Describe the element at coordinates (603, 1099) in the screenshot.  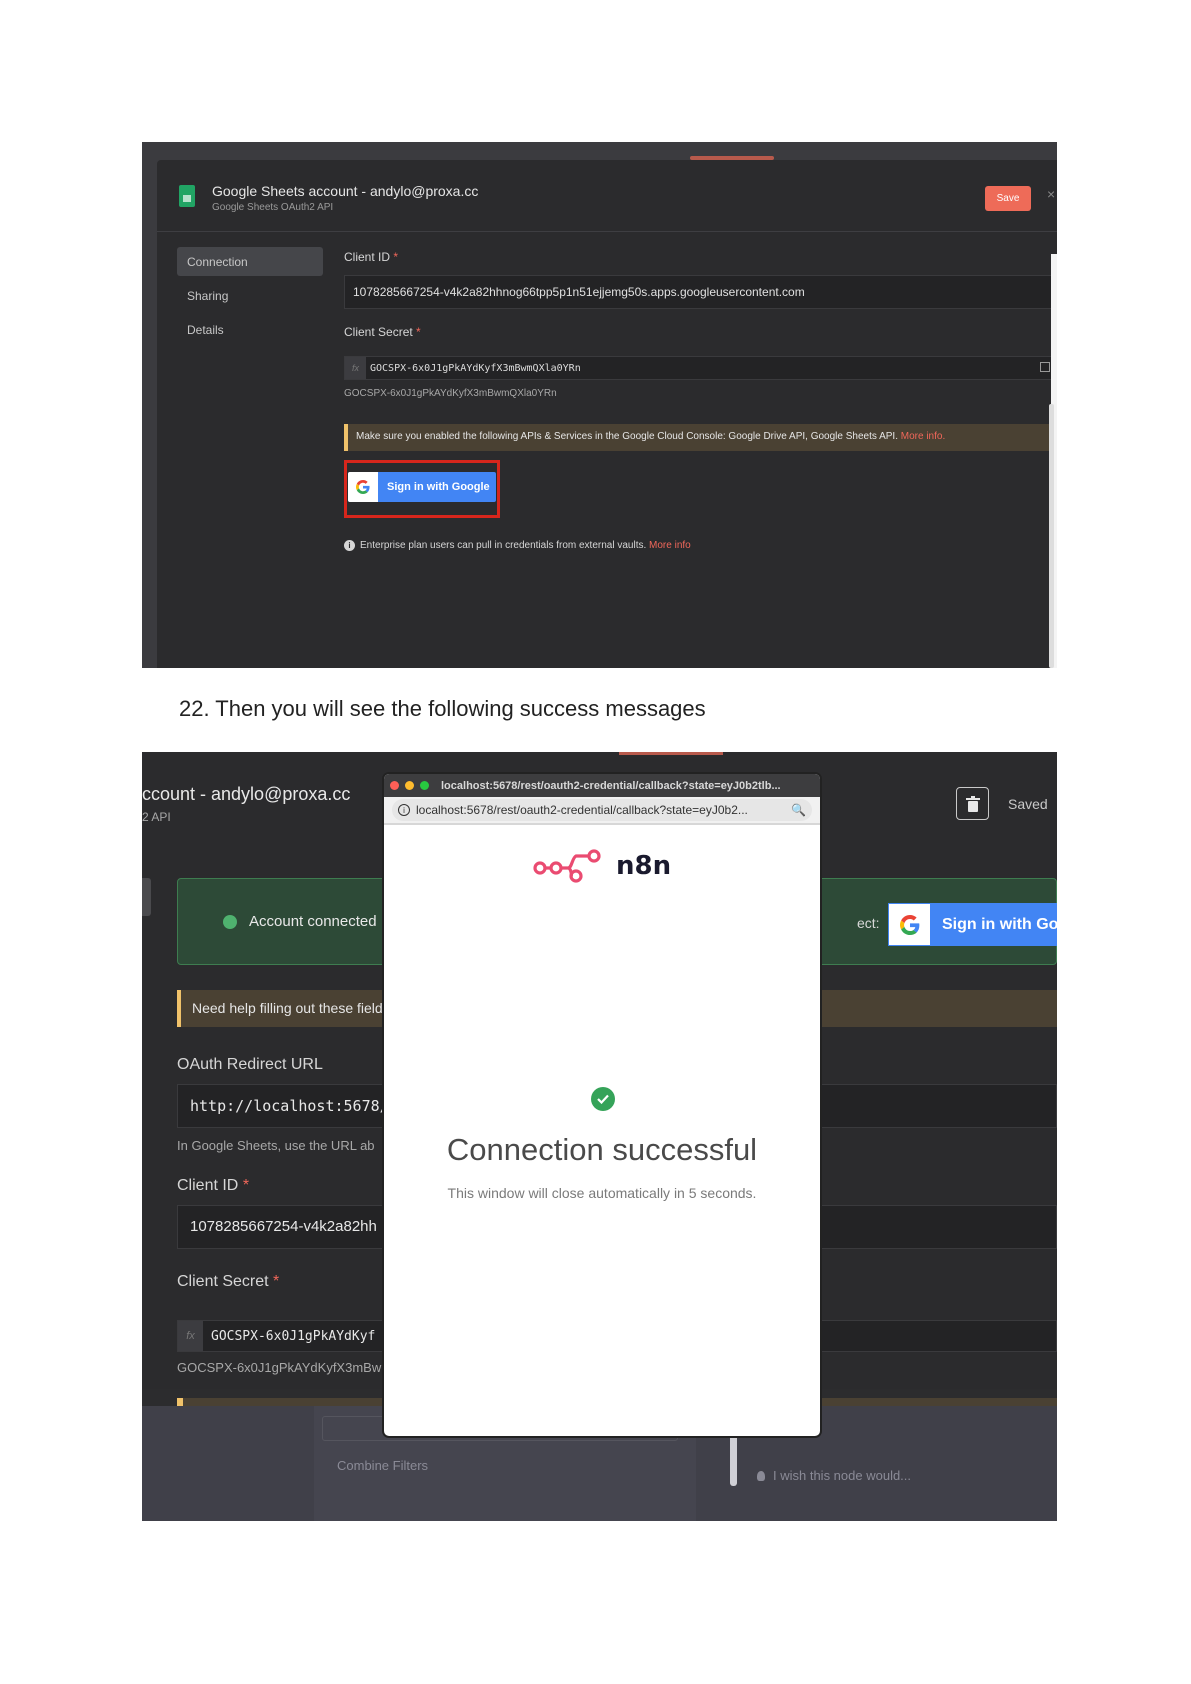
I see `success-check-icon` at that location.